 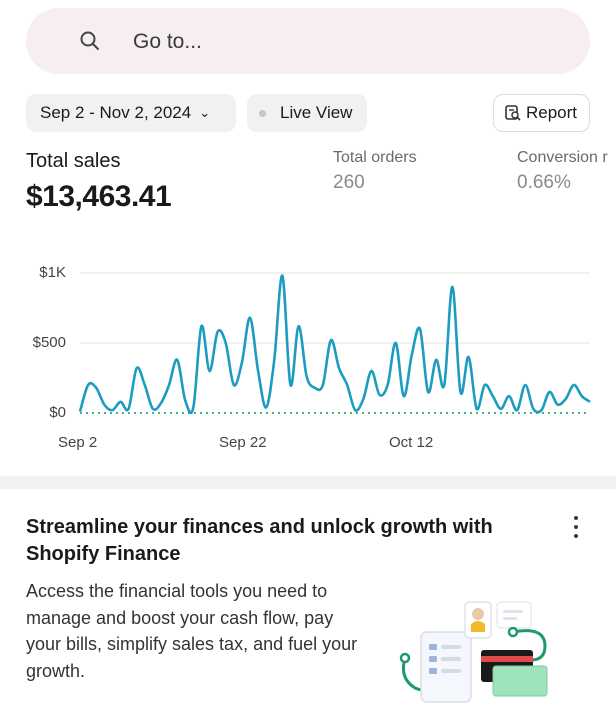 What do you see at coordinates (577, 529) in the screenshot?
I see `more-options-icon` at bounding box center [577, 529].